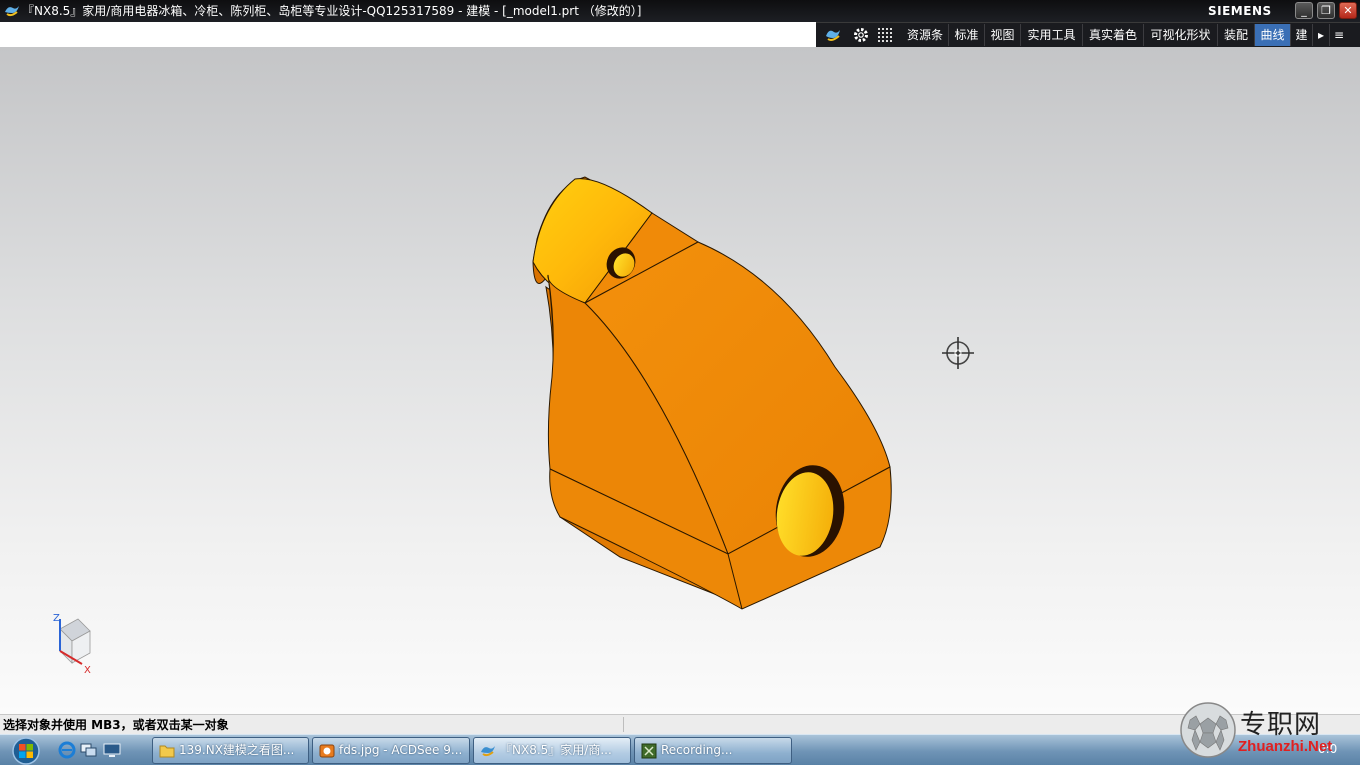  What do you see at coordinates (967, 35) in the screenshot?
I see `toolbar-standard: 标准` at bounding box center [967, 35].